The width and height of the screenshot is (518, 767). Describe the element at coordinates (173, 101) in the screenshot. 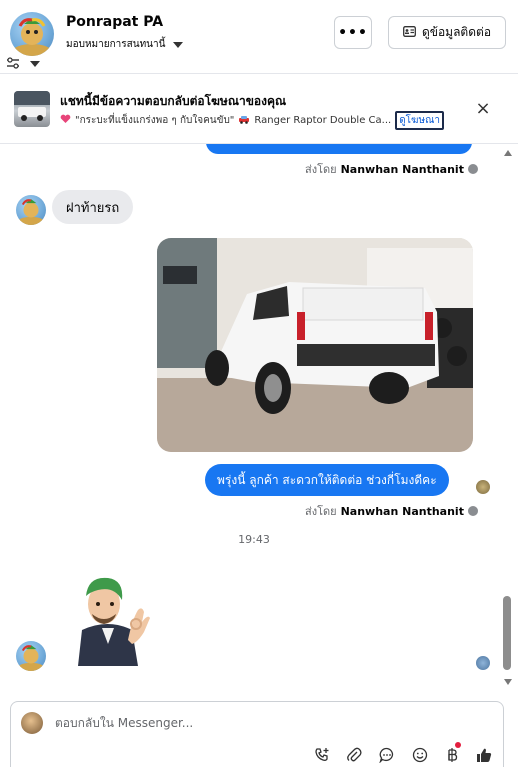

I see `ad-banner-title: แชทนี้มีข้อความตอบกลับต่อโฆษณาของคุณ` at that location.